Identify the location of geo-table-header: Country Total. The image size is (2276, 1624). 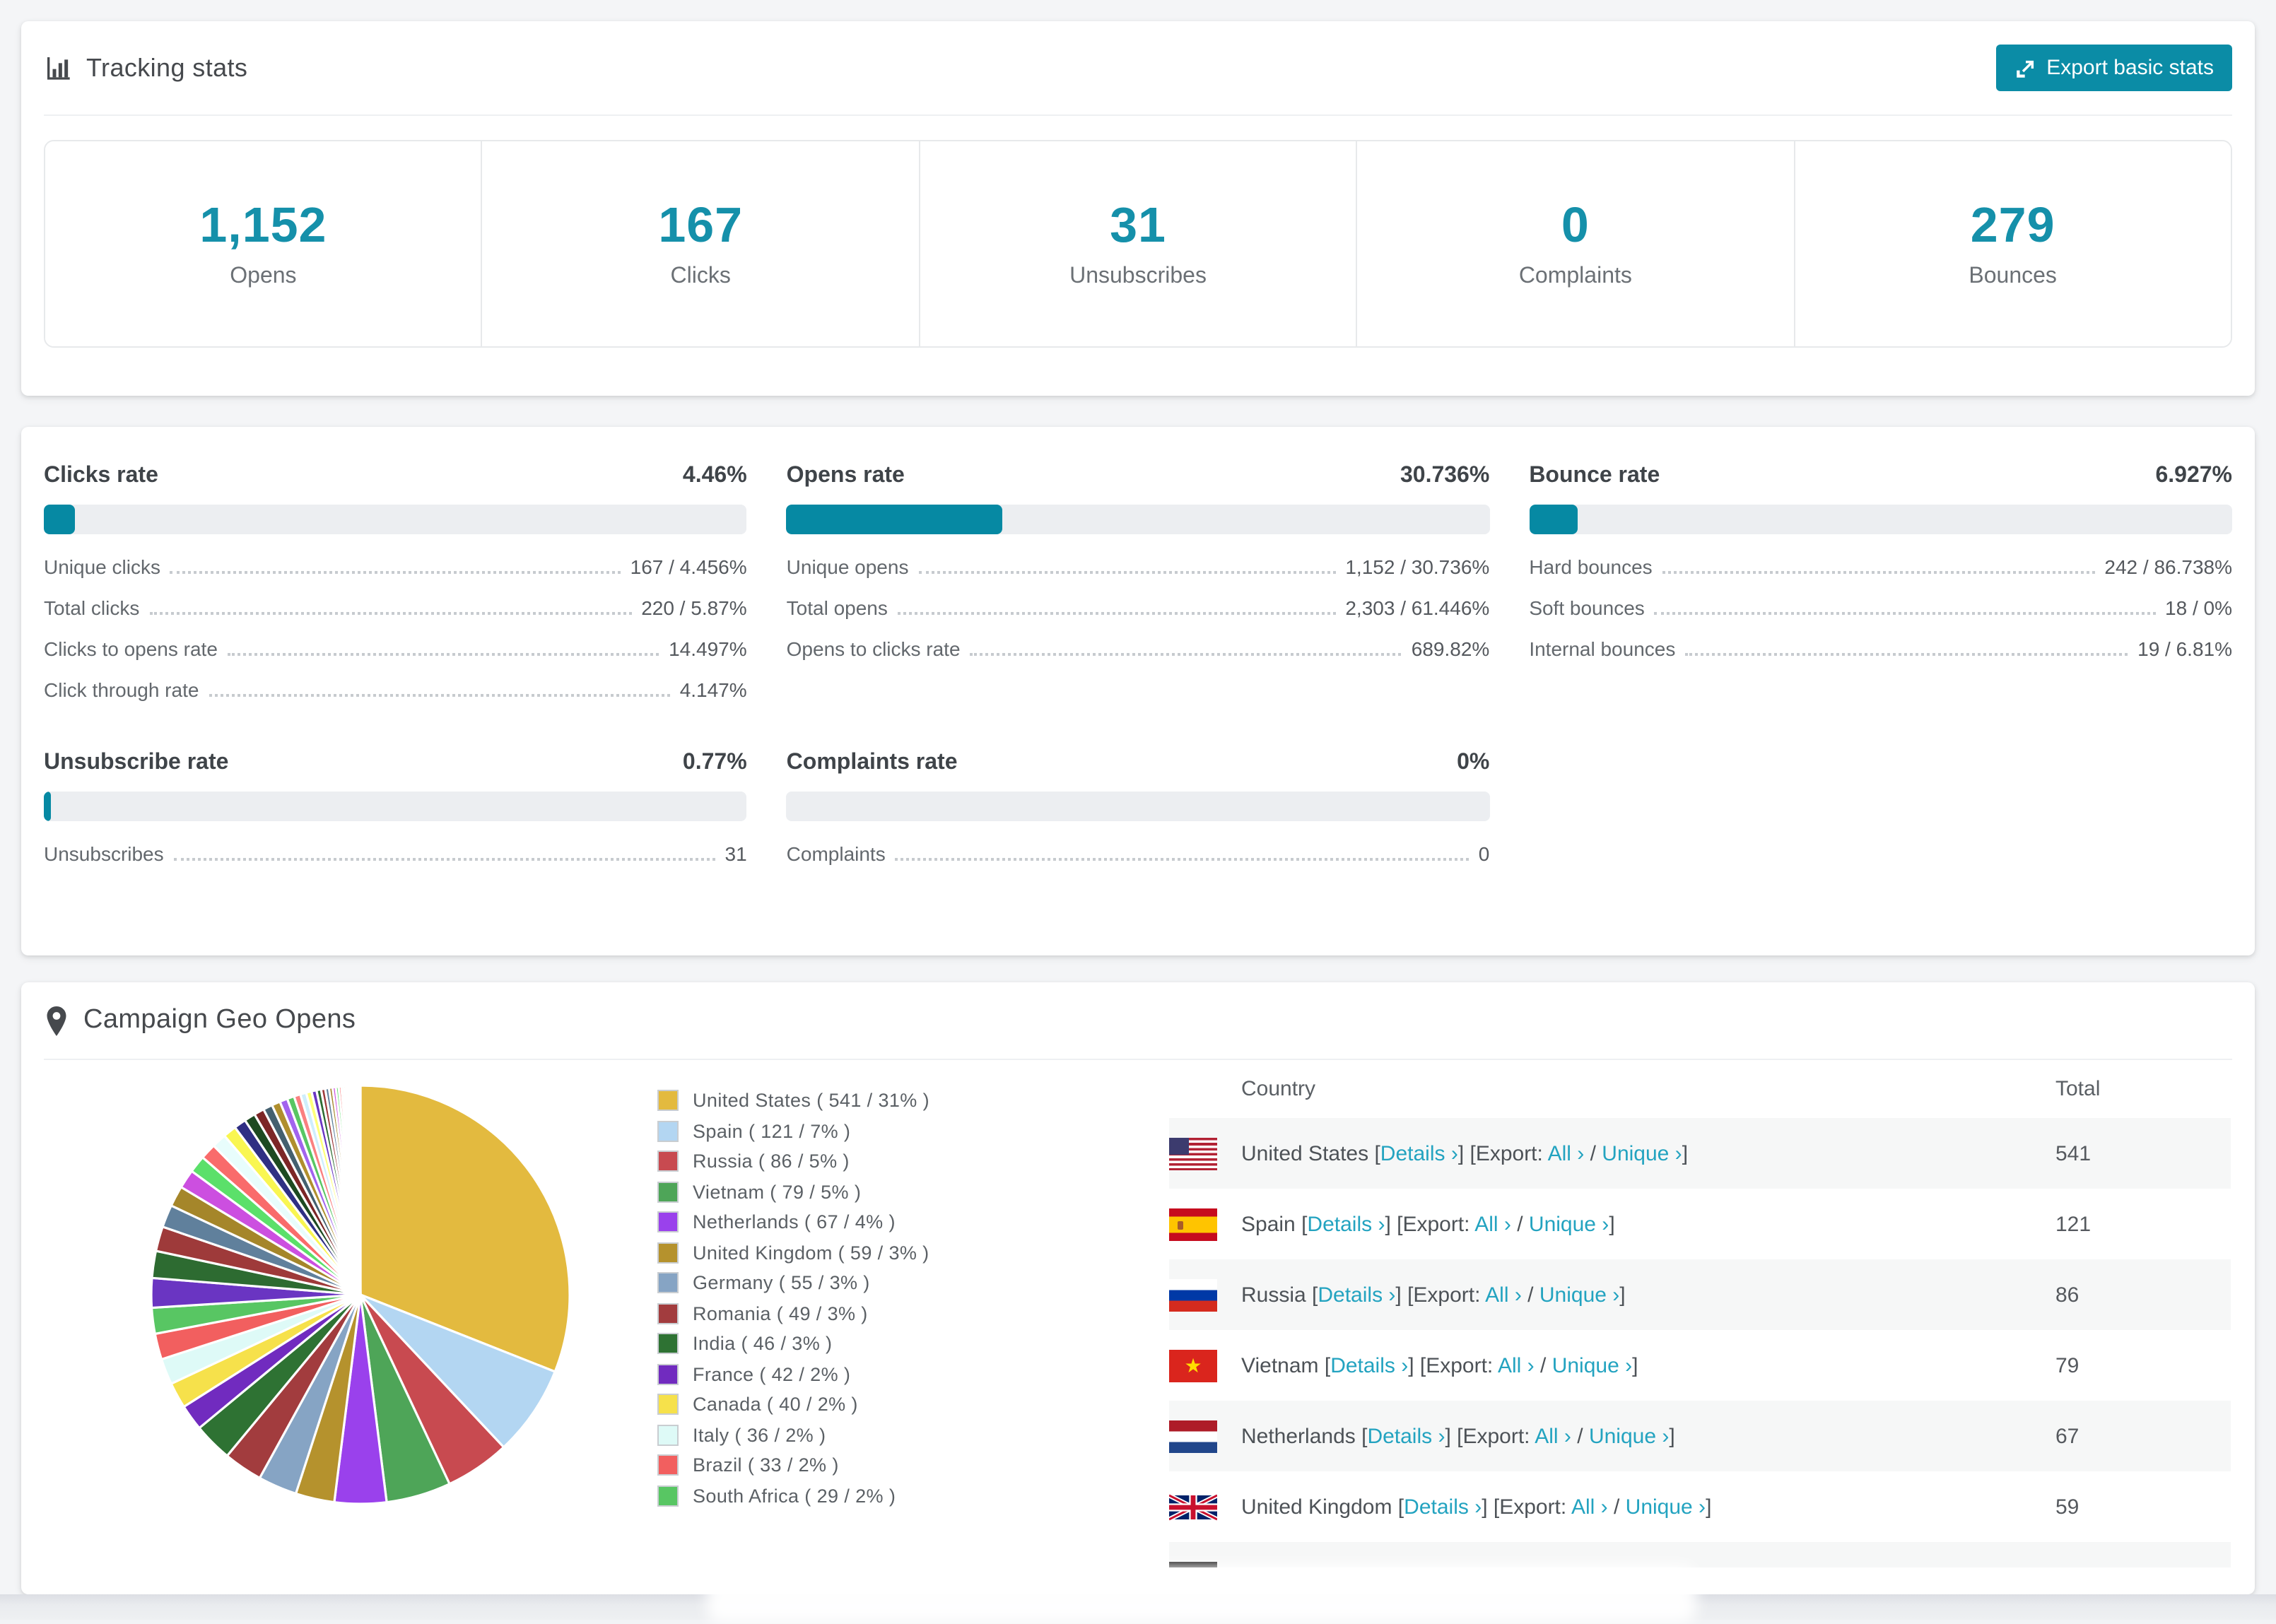
(1700, 1089).